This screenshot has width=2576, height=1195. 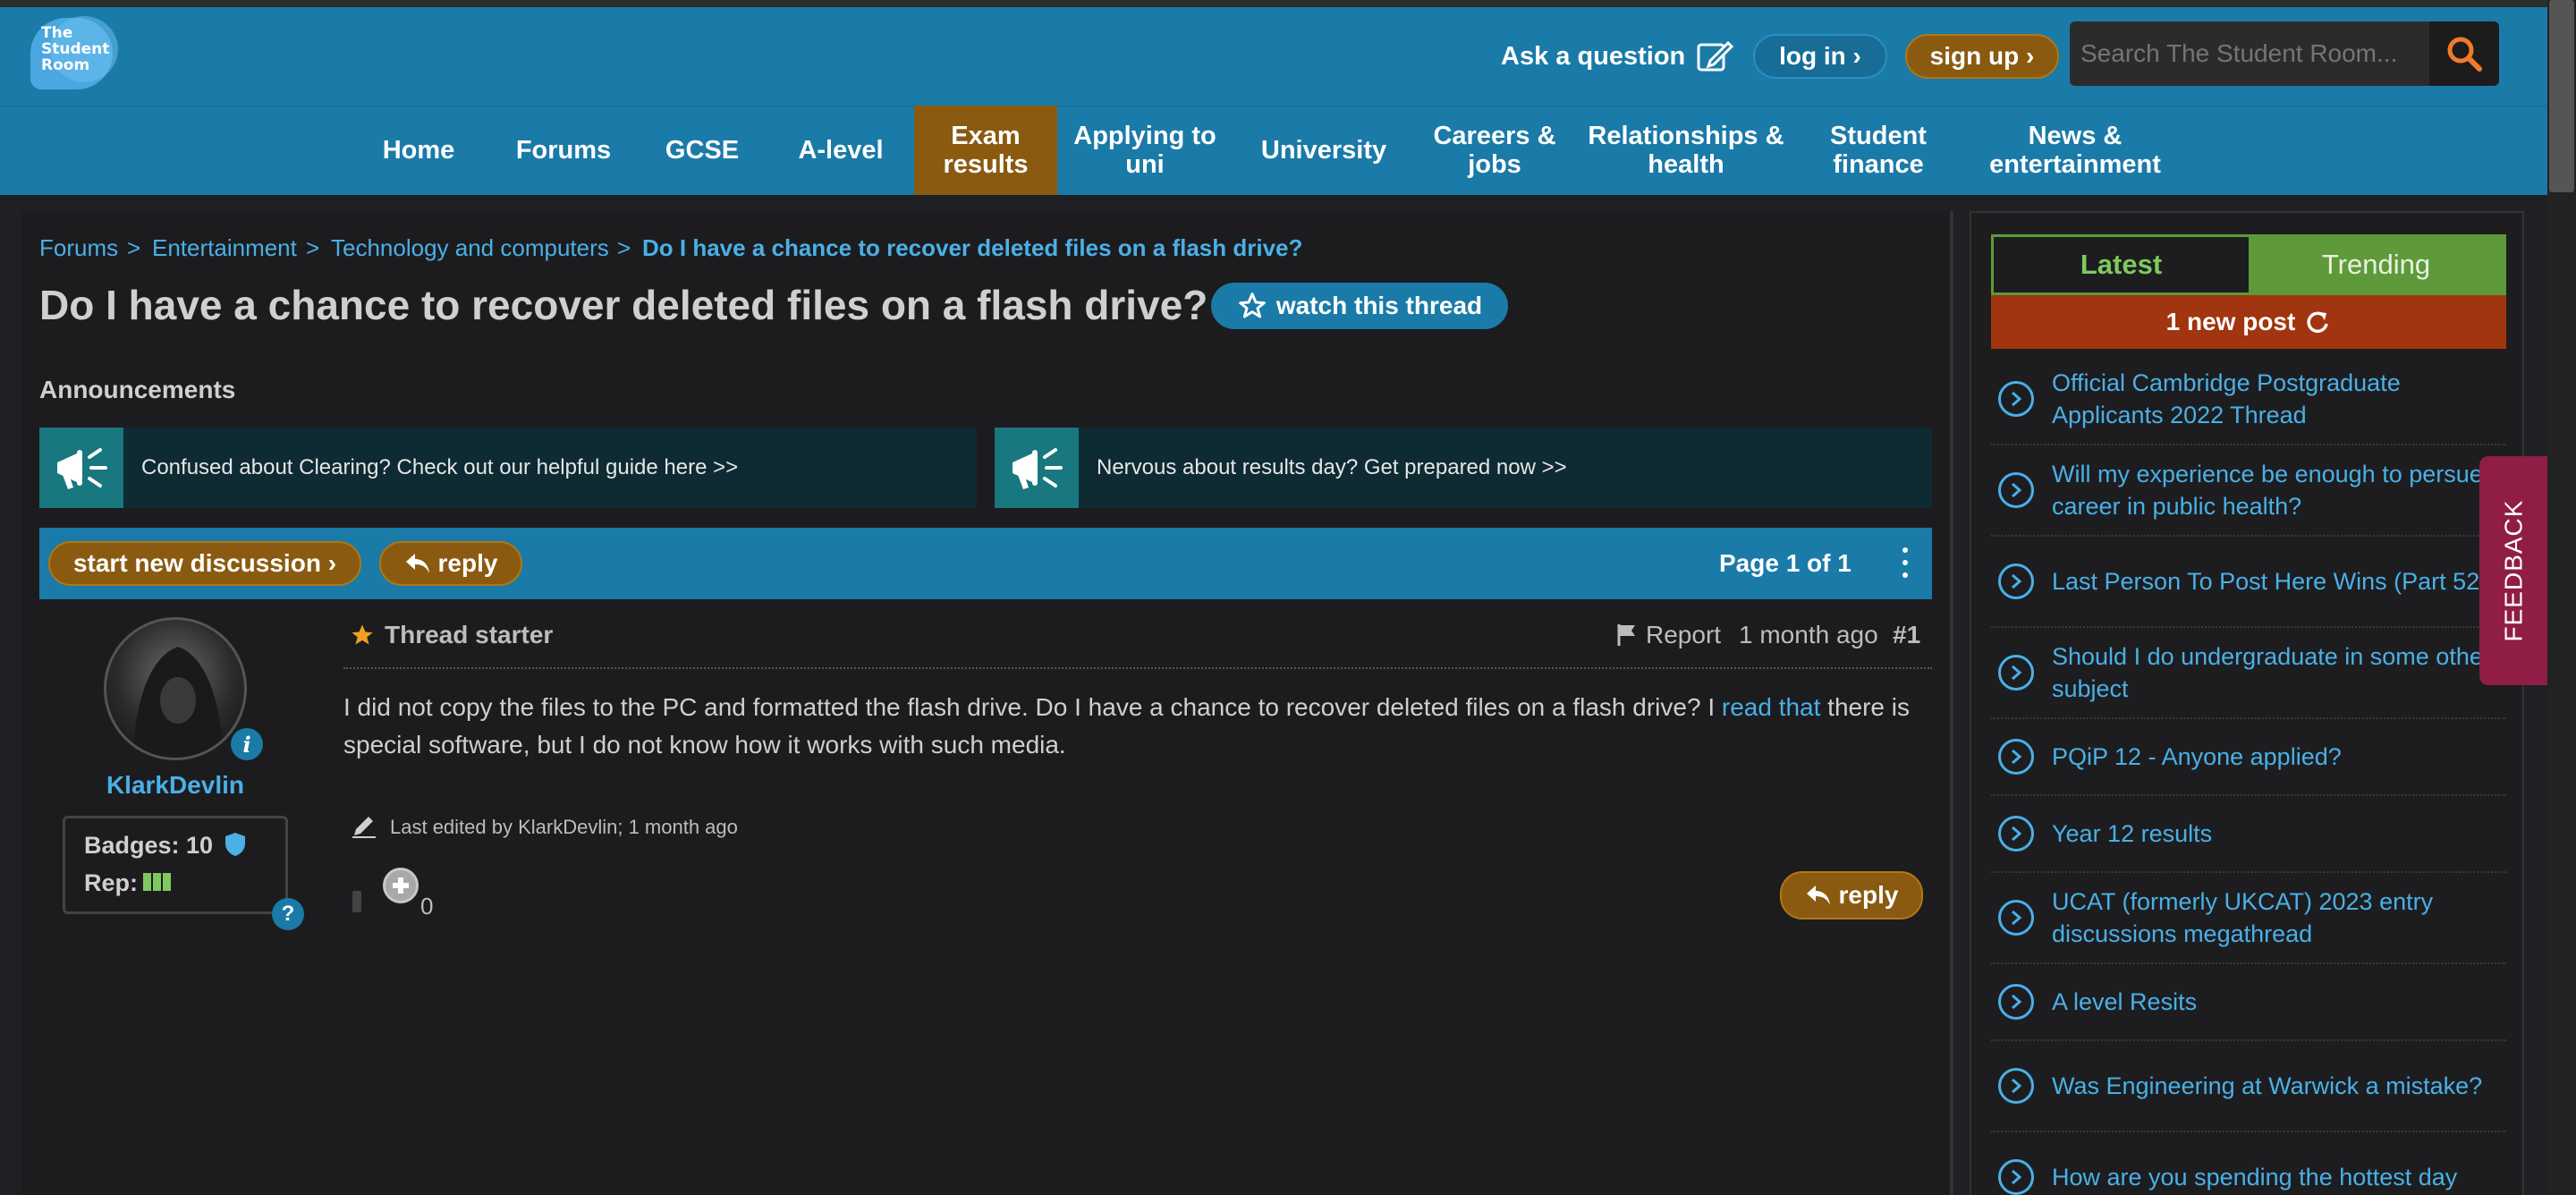 What do you see at coordinates (1359, 306) in the screenshot?
I see `watch-thread-button: watch this thread` at bounding box center [1359, 306].